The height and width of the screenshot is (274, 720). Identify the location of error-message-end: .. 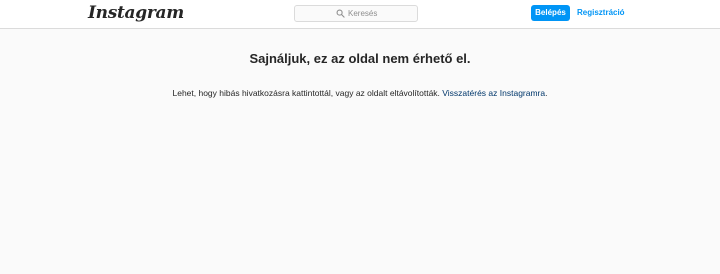
(546, 93).